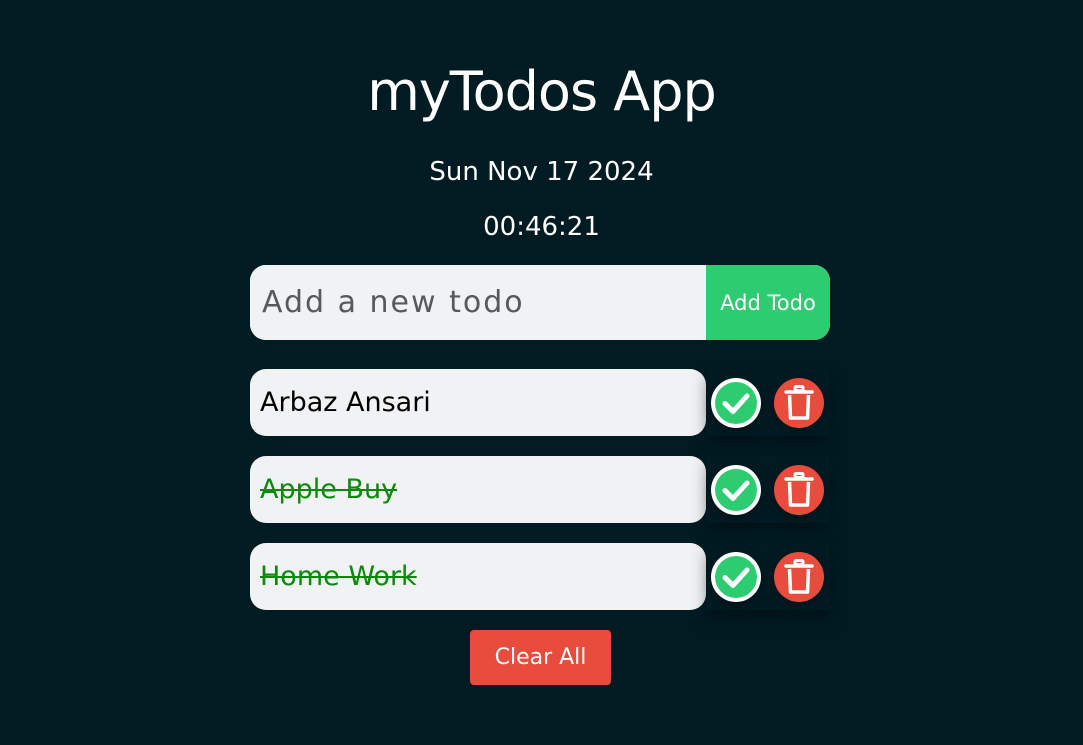 This screenshot has width=1083, height=745. Describe the element at coordinates (541, 227) in the screenshot. I see `current-time: 00:46:21` at that location.